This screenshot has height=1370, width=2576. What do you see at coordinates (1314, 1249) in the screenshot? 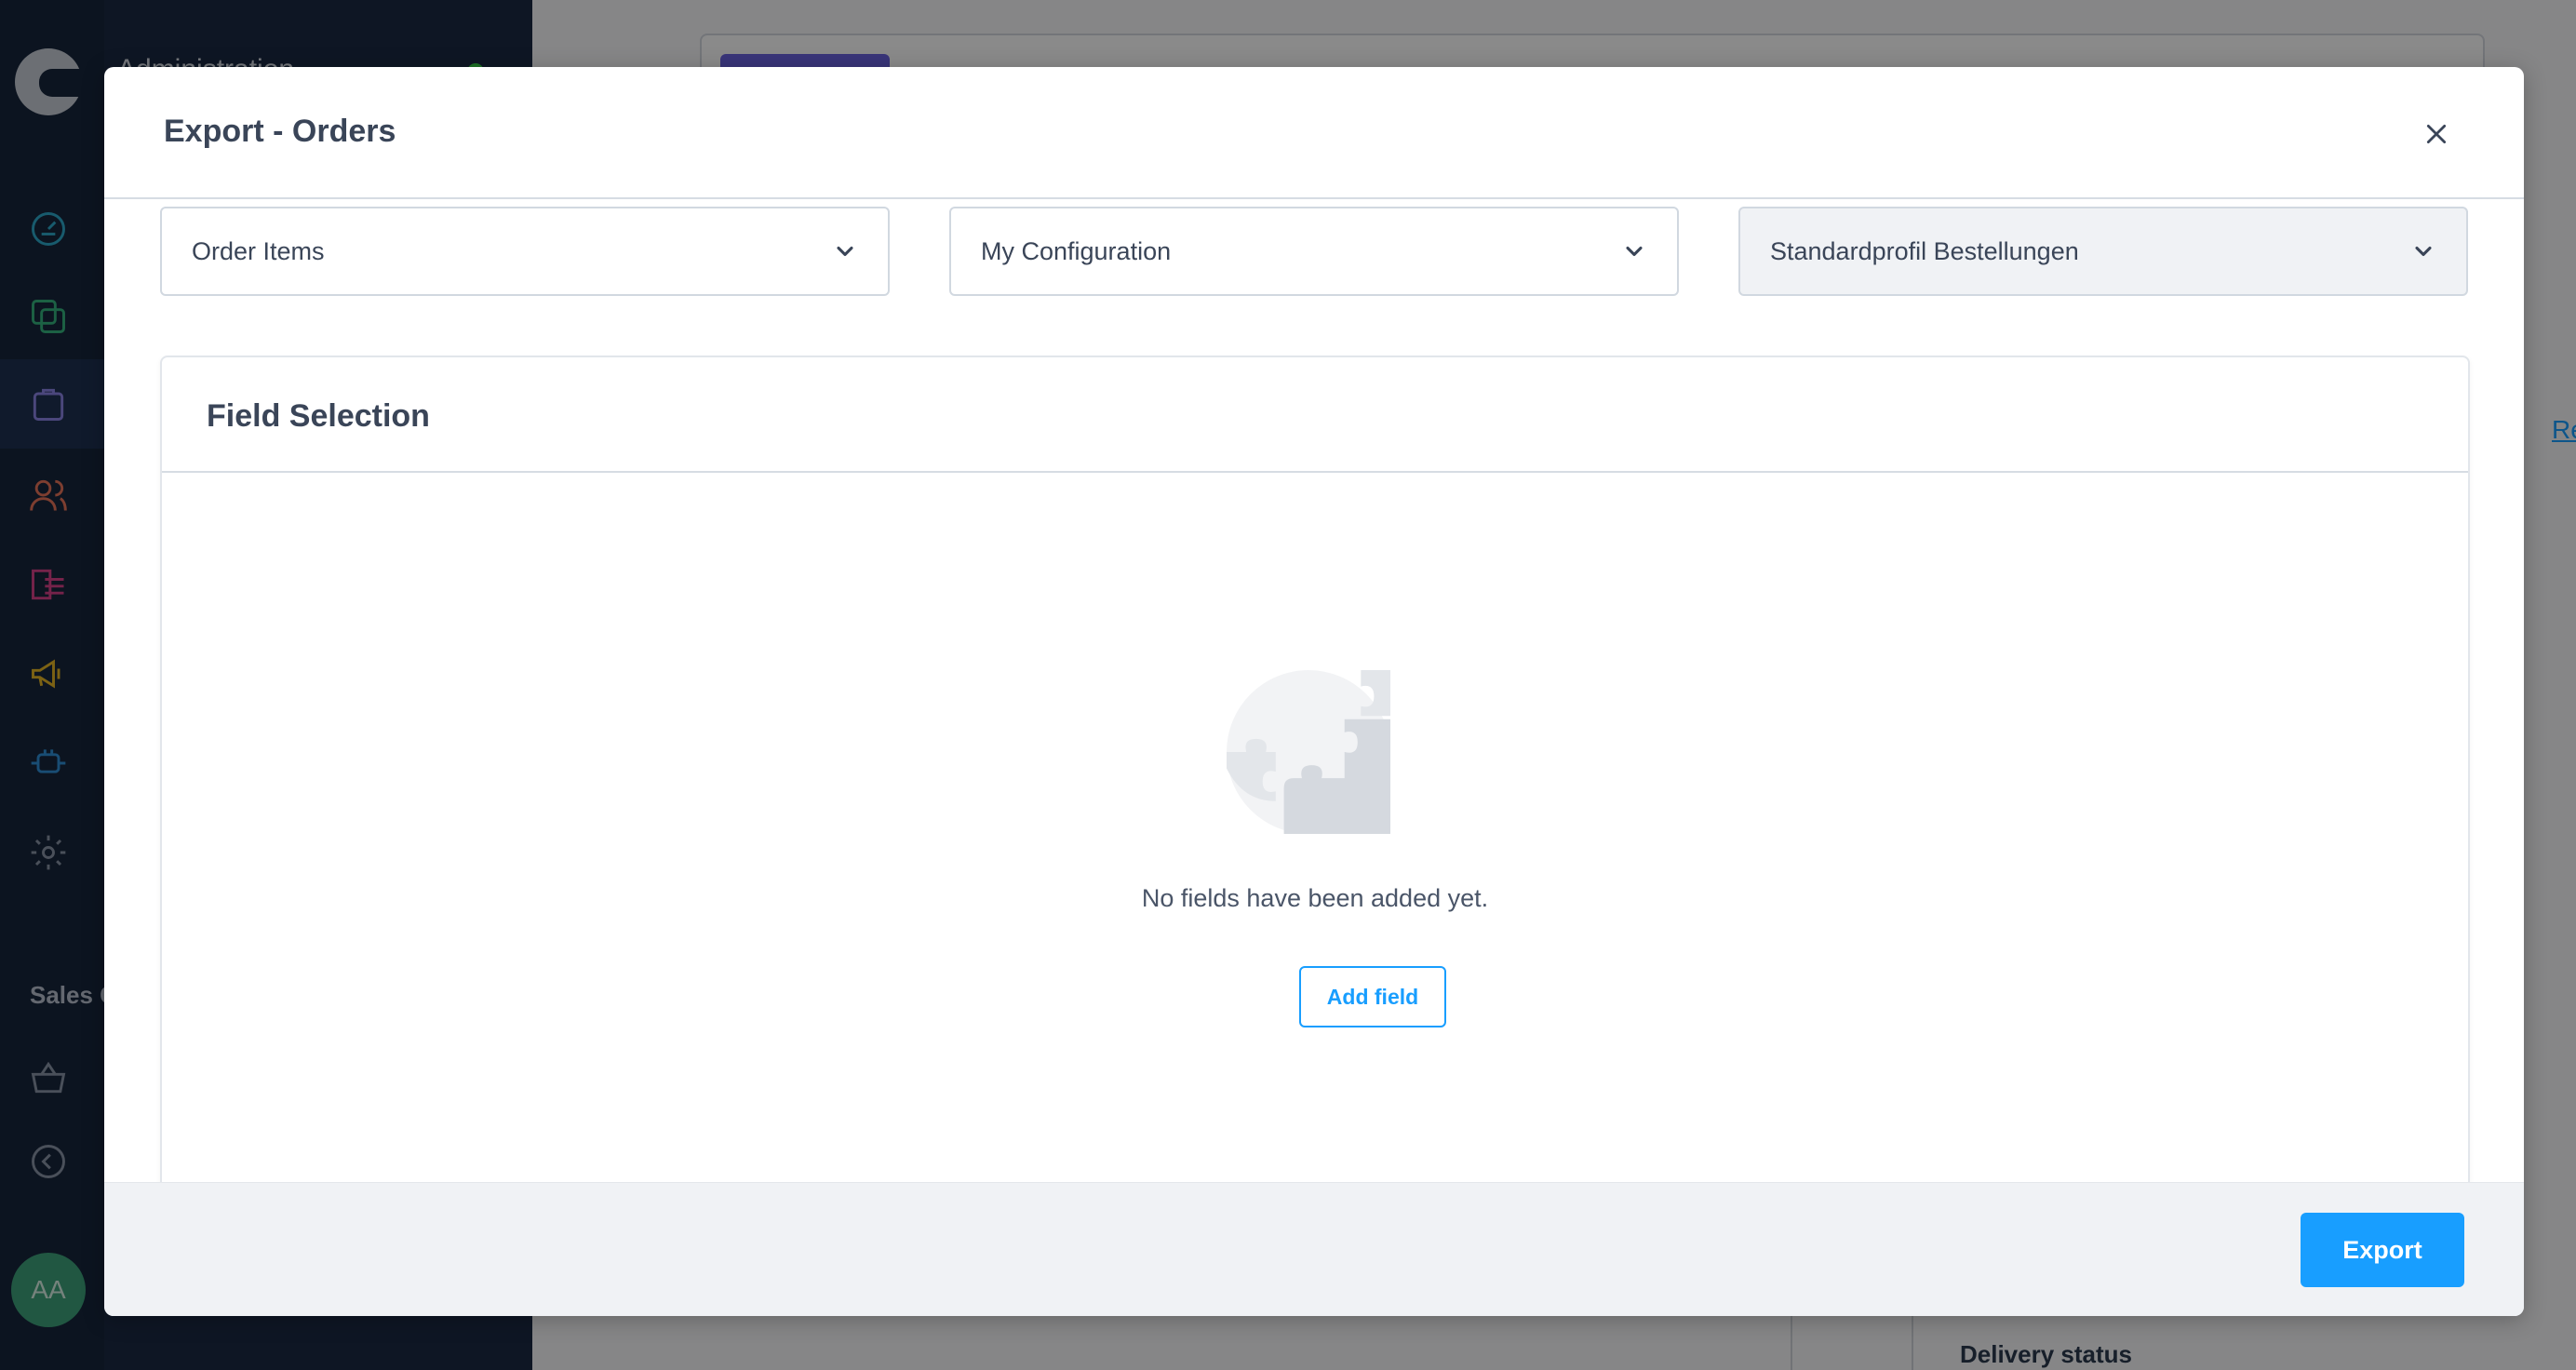
I see `modal-footer: Export` at bounding box center [1314, 1249].